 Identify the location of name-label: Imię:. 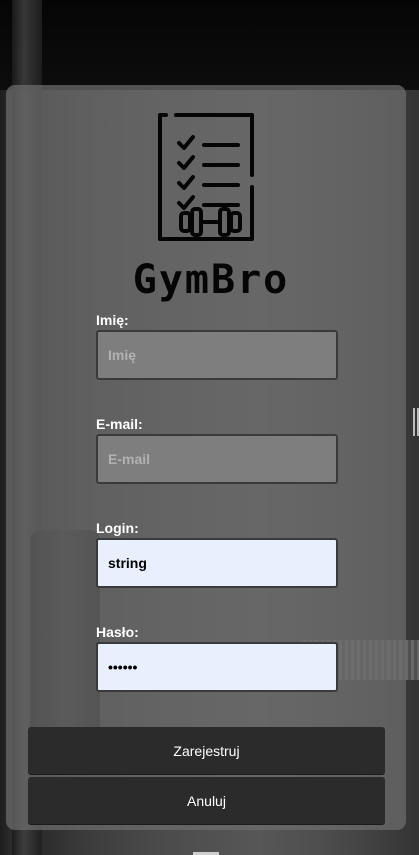
(112, 320).